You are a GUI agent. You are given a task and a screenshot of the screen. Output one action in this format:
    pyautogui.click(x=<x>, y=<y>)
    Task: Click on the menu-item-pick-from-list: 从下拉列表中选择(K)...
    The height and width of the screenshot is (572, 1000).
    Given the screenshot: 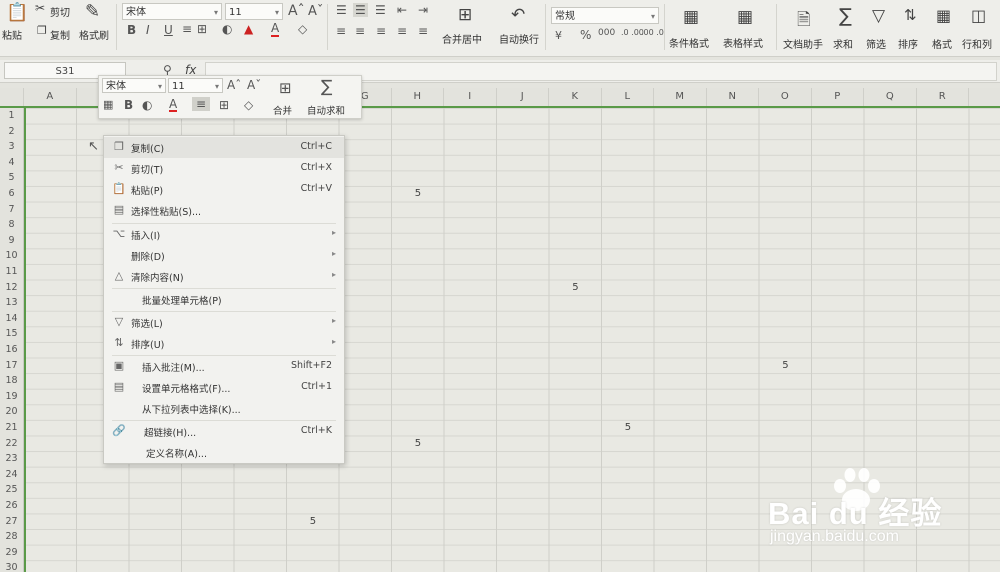 What is the action you would take?
    pyautogui.click(x=224, y=408)
    